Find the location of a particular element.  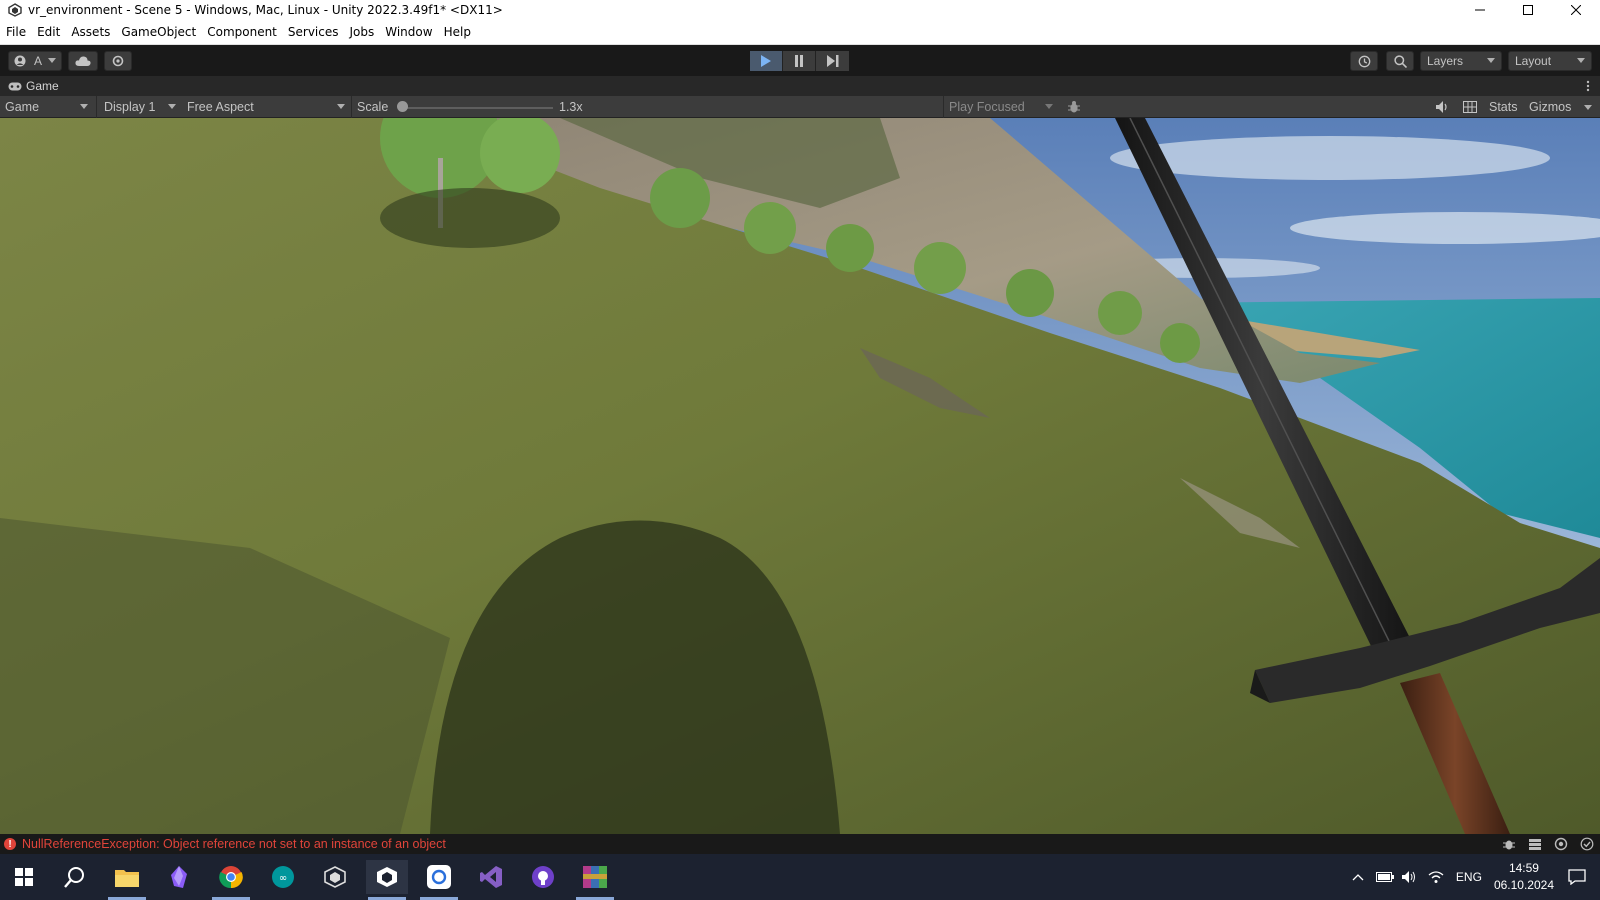

play-mode-label: Play Focused is located at coordinates (987, 107).